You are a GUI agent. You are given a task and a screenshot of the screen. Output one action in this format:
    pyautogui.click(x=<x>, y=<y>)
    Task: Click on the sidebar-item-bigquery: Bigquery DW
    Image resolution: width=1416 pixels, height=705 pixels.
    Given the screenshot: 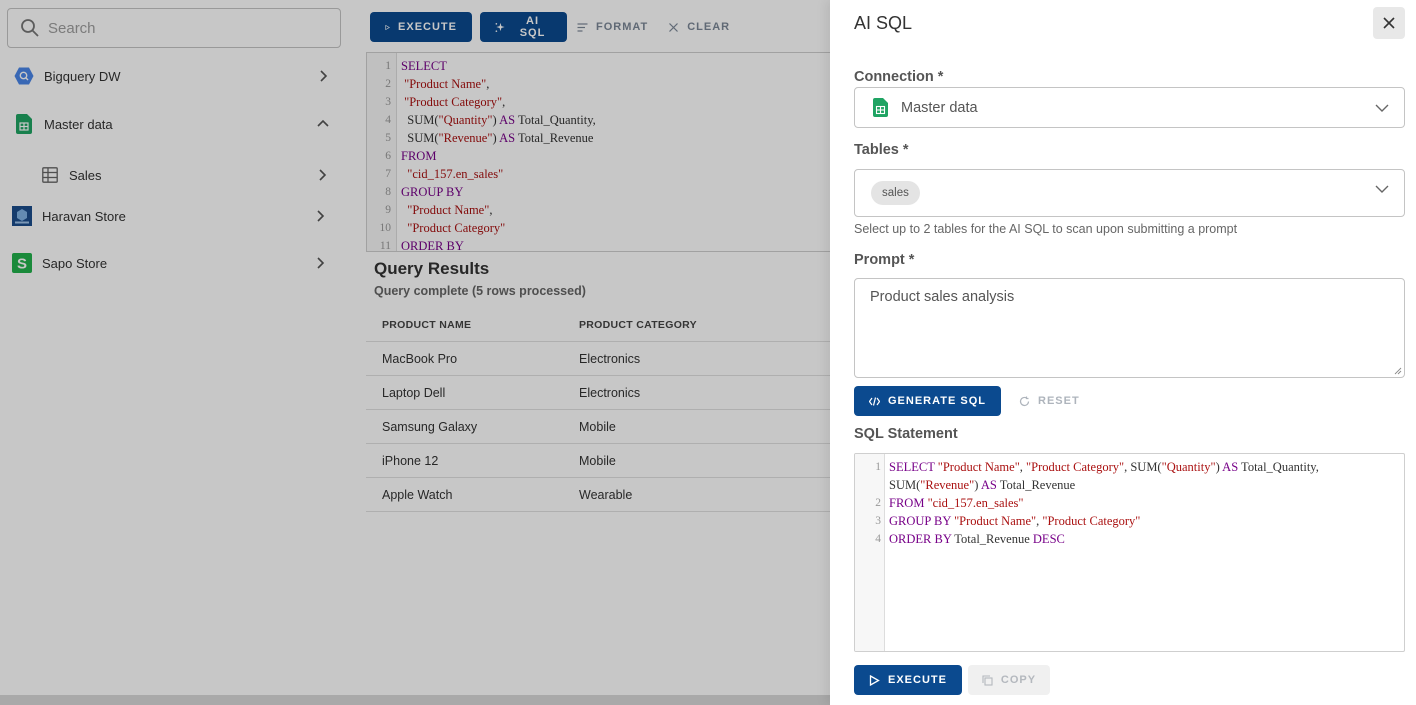 What is the action you would take?
    pyautogui.click(x=190, y=76)
    